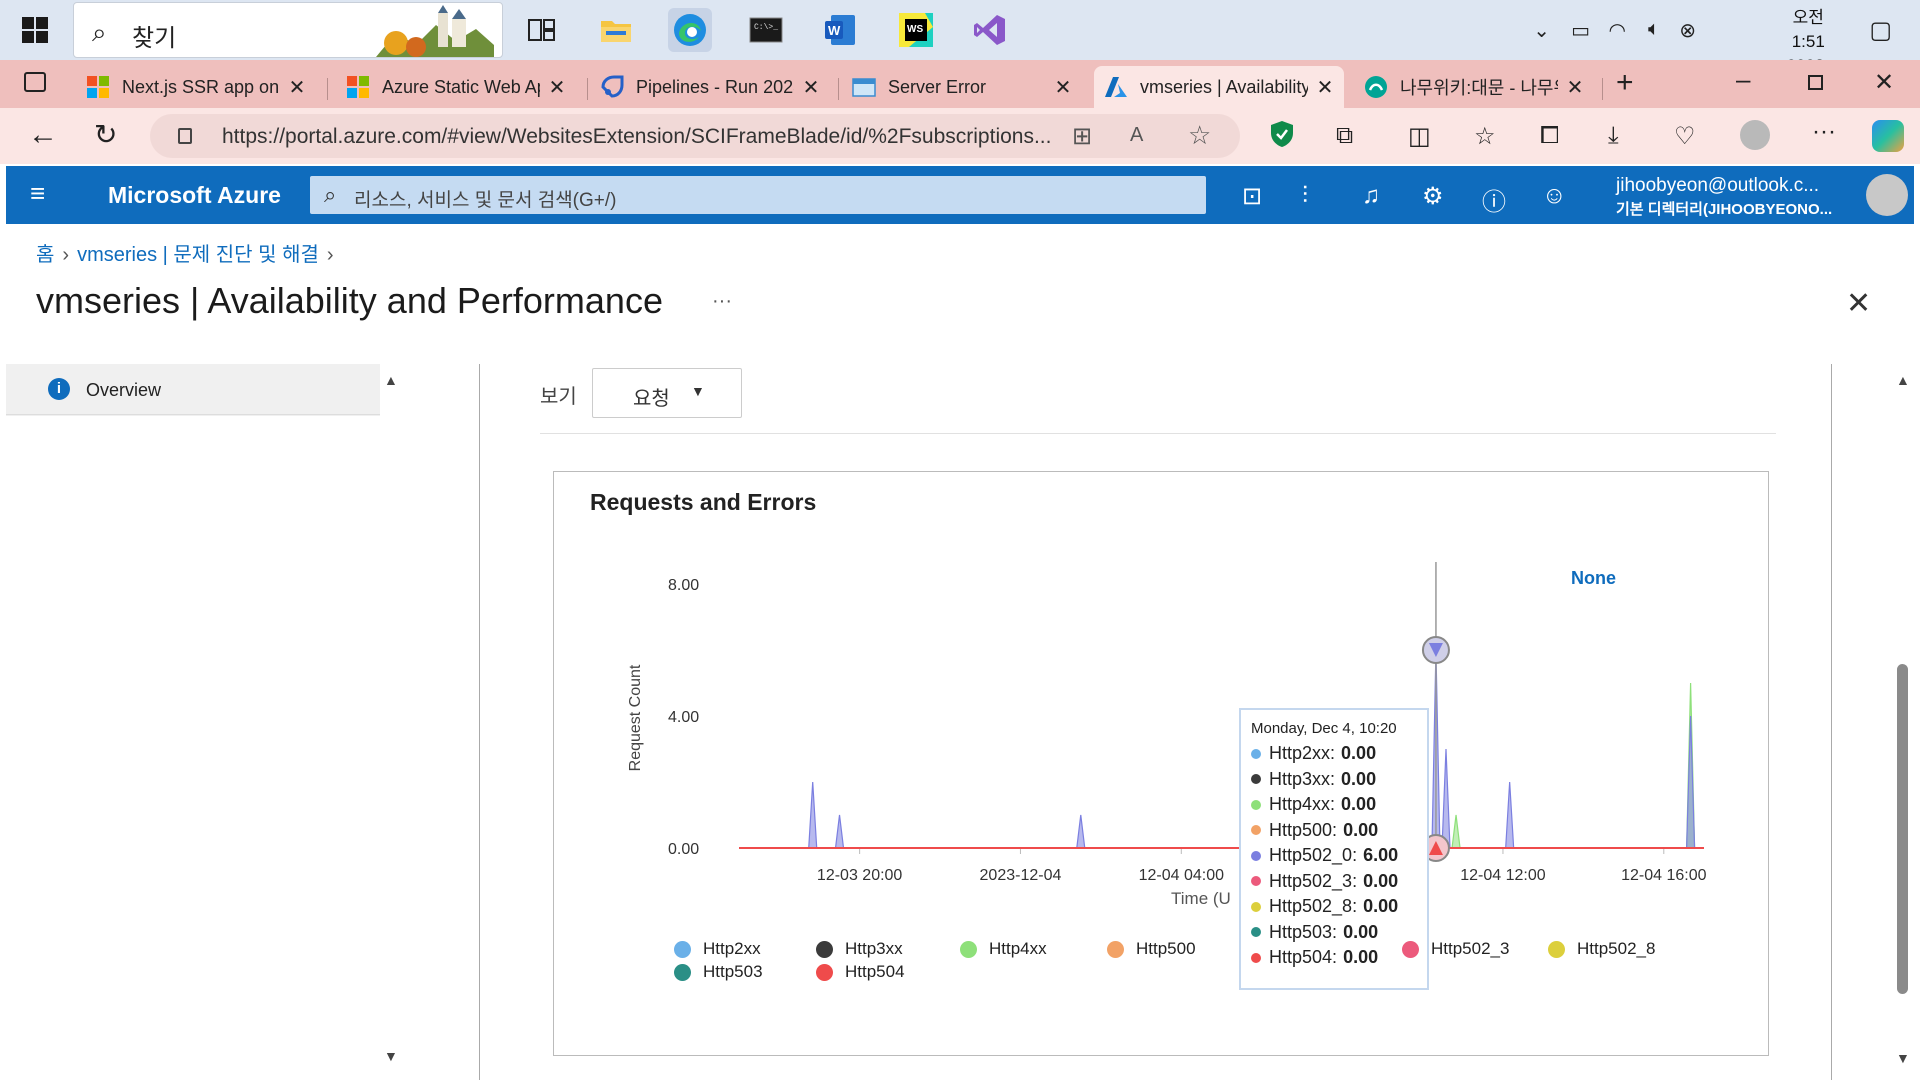  I want to click on series-dot-icon, so click(1256, 957).